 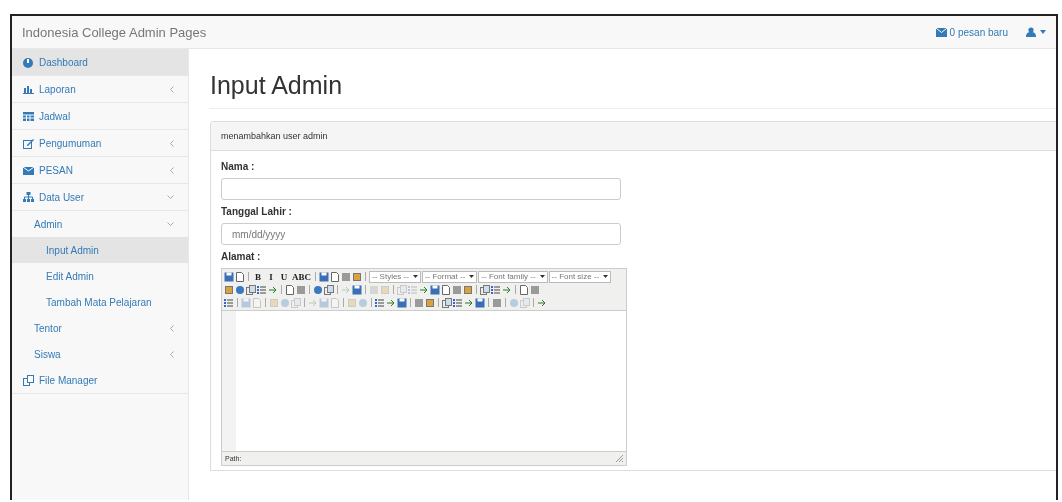 I want to click on sidebar-item: Siswa, so click(x=100, y=354).